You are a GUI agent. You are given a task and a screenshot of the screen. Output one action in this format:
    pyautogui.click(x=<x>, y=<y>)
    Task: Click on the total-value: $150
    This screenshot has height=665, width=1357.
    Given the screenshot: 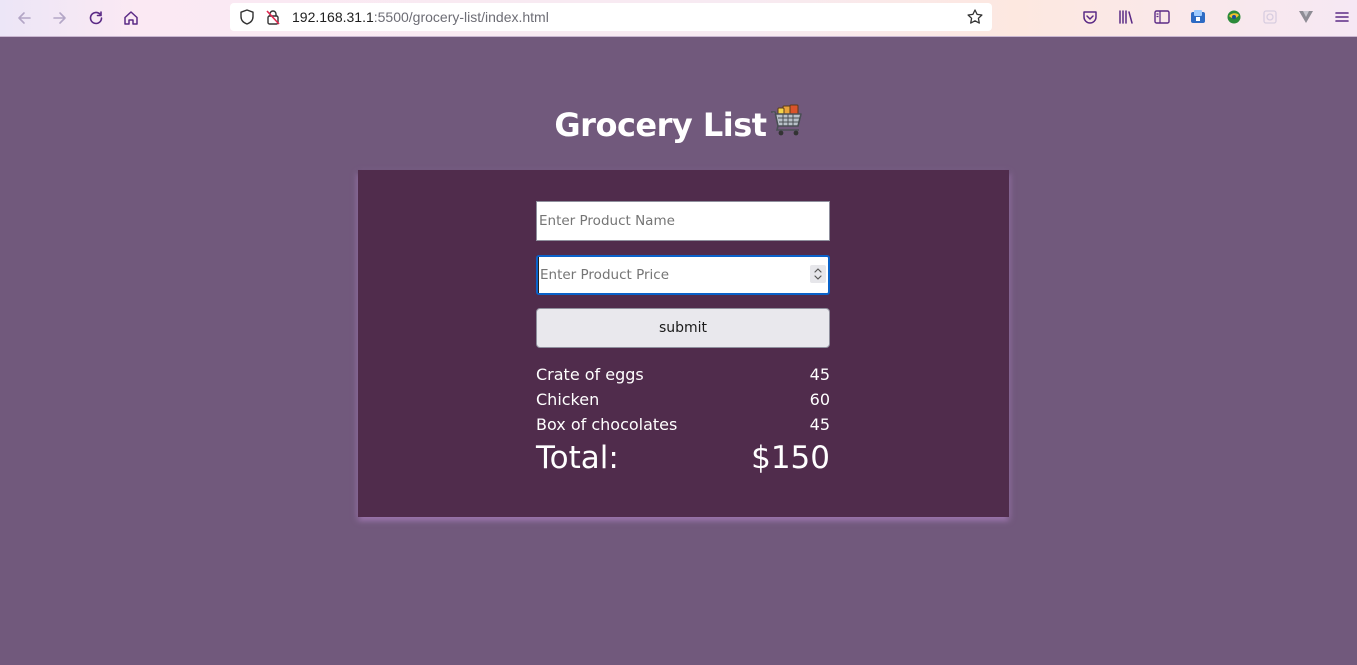 What is the action you would take?
    pyautogui.click(x=790, y=458)
    